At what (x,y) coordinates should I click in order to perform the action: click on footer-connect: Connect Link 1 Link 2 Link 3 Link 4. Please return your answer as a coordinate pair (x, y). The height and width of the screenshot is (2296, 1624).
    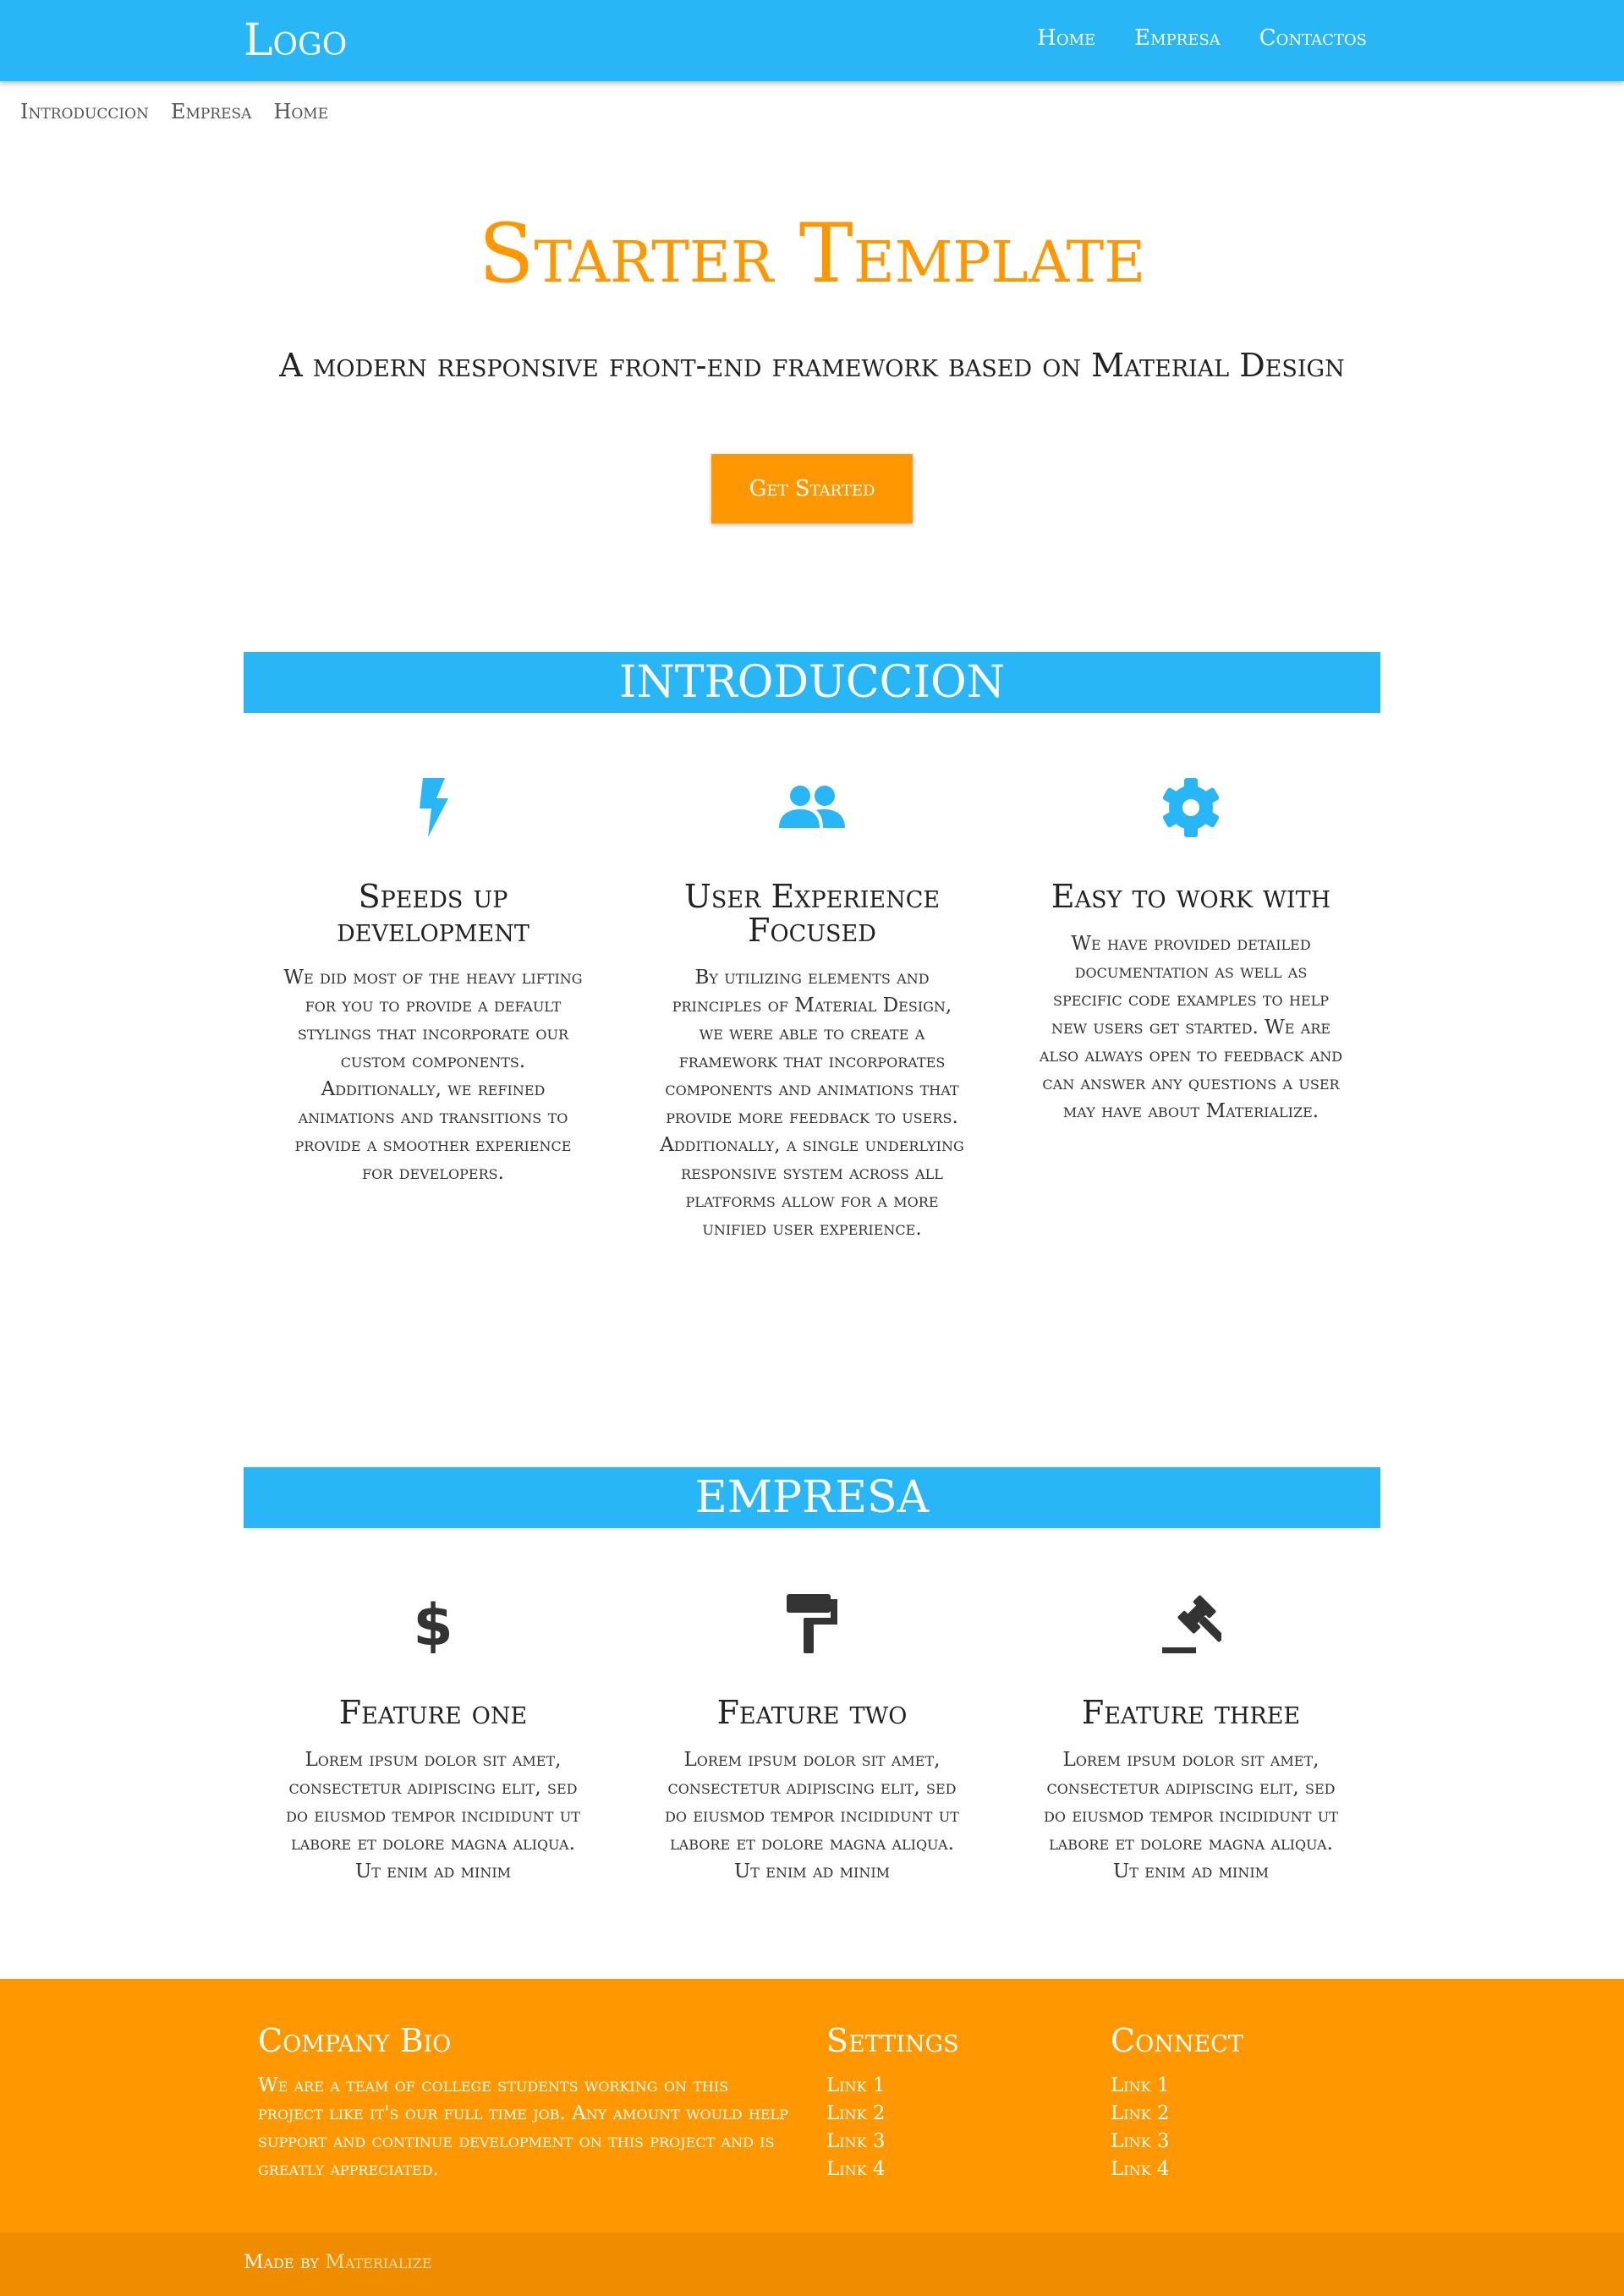
    Looking at the image, I should click on (1177, 2102).